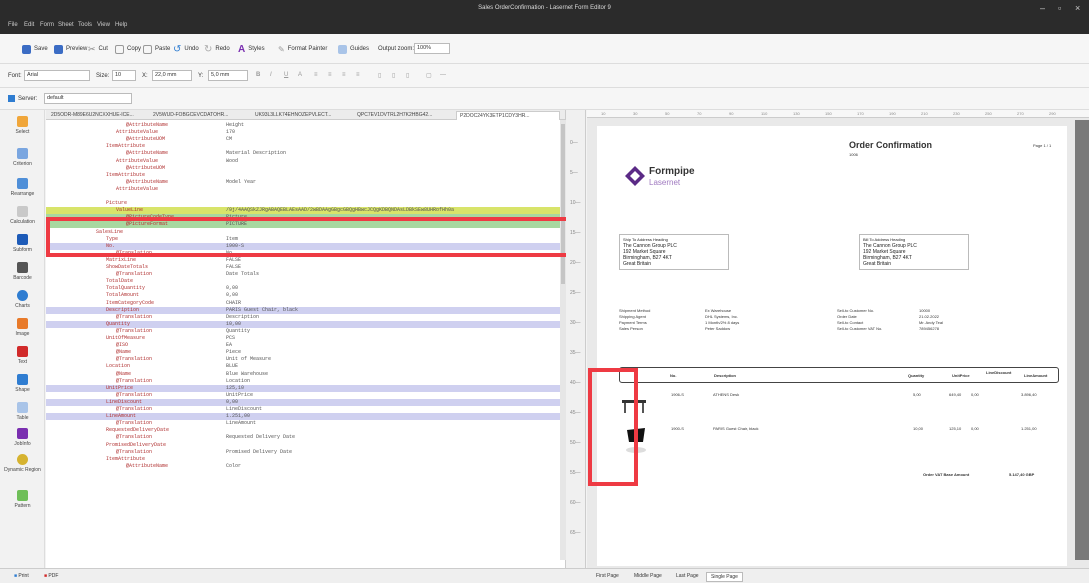  Describe the element at coordinates (1042, 8) in the screenshot. I see `minimize-icon: –` at that location.